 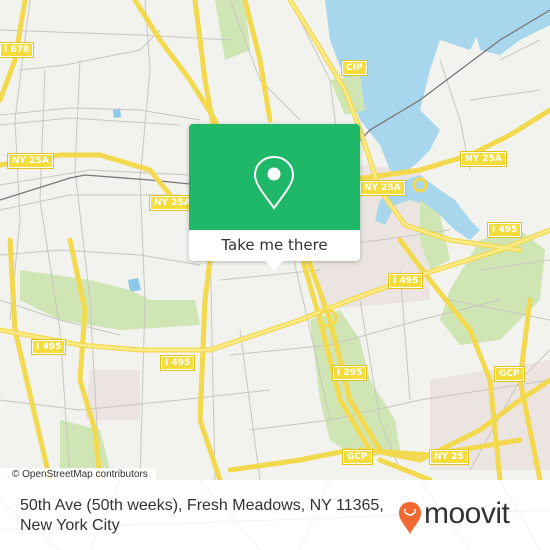 What do you see at coordinates (134, 285) in the screenshot?
I see `water-pond` at bounding box center [134, 285].